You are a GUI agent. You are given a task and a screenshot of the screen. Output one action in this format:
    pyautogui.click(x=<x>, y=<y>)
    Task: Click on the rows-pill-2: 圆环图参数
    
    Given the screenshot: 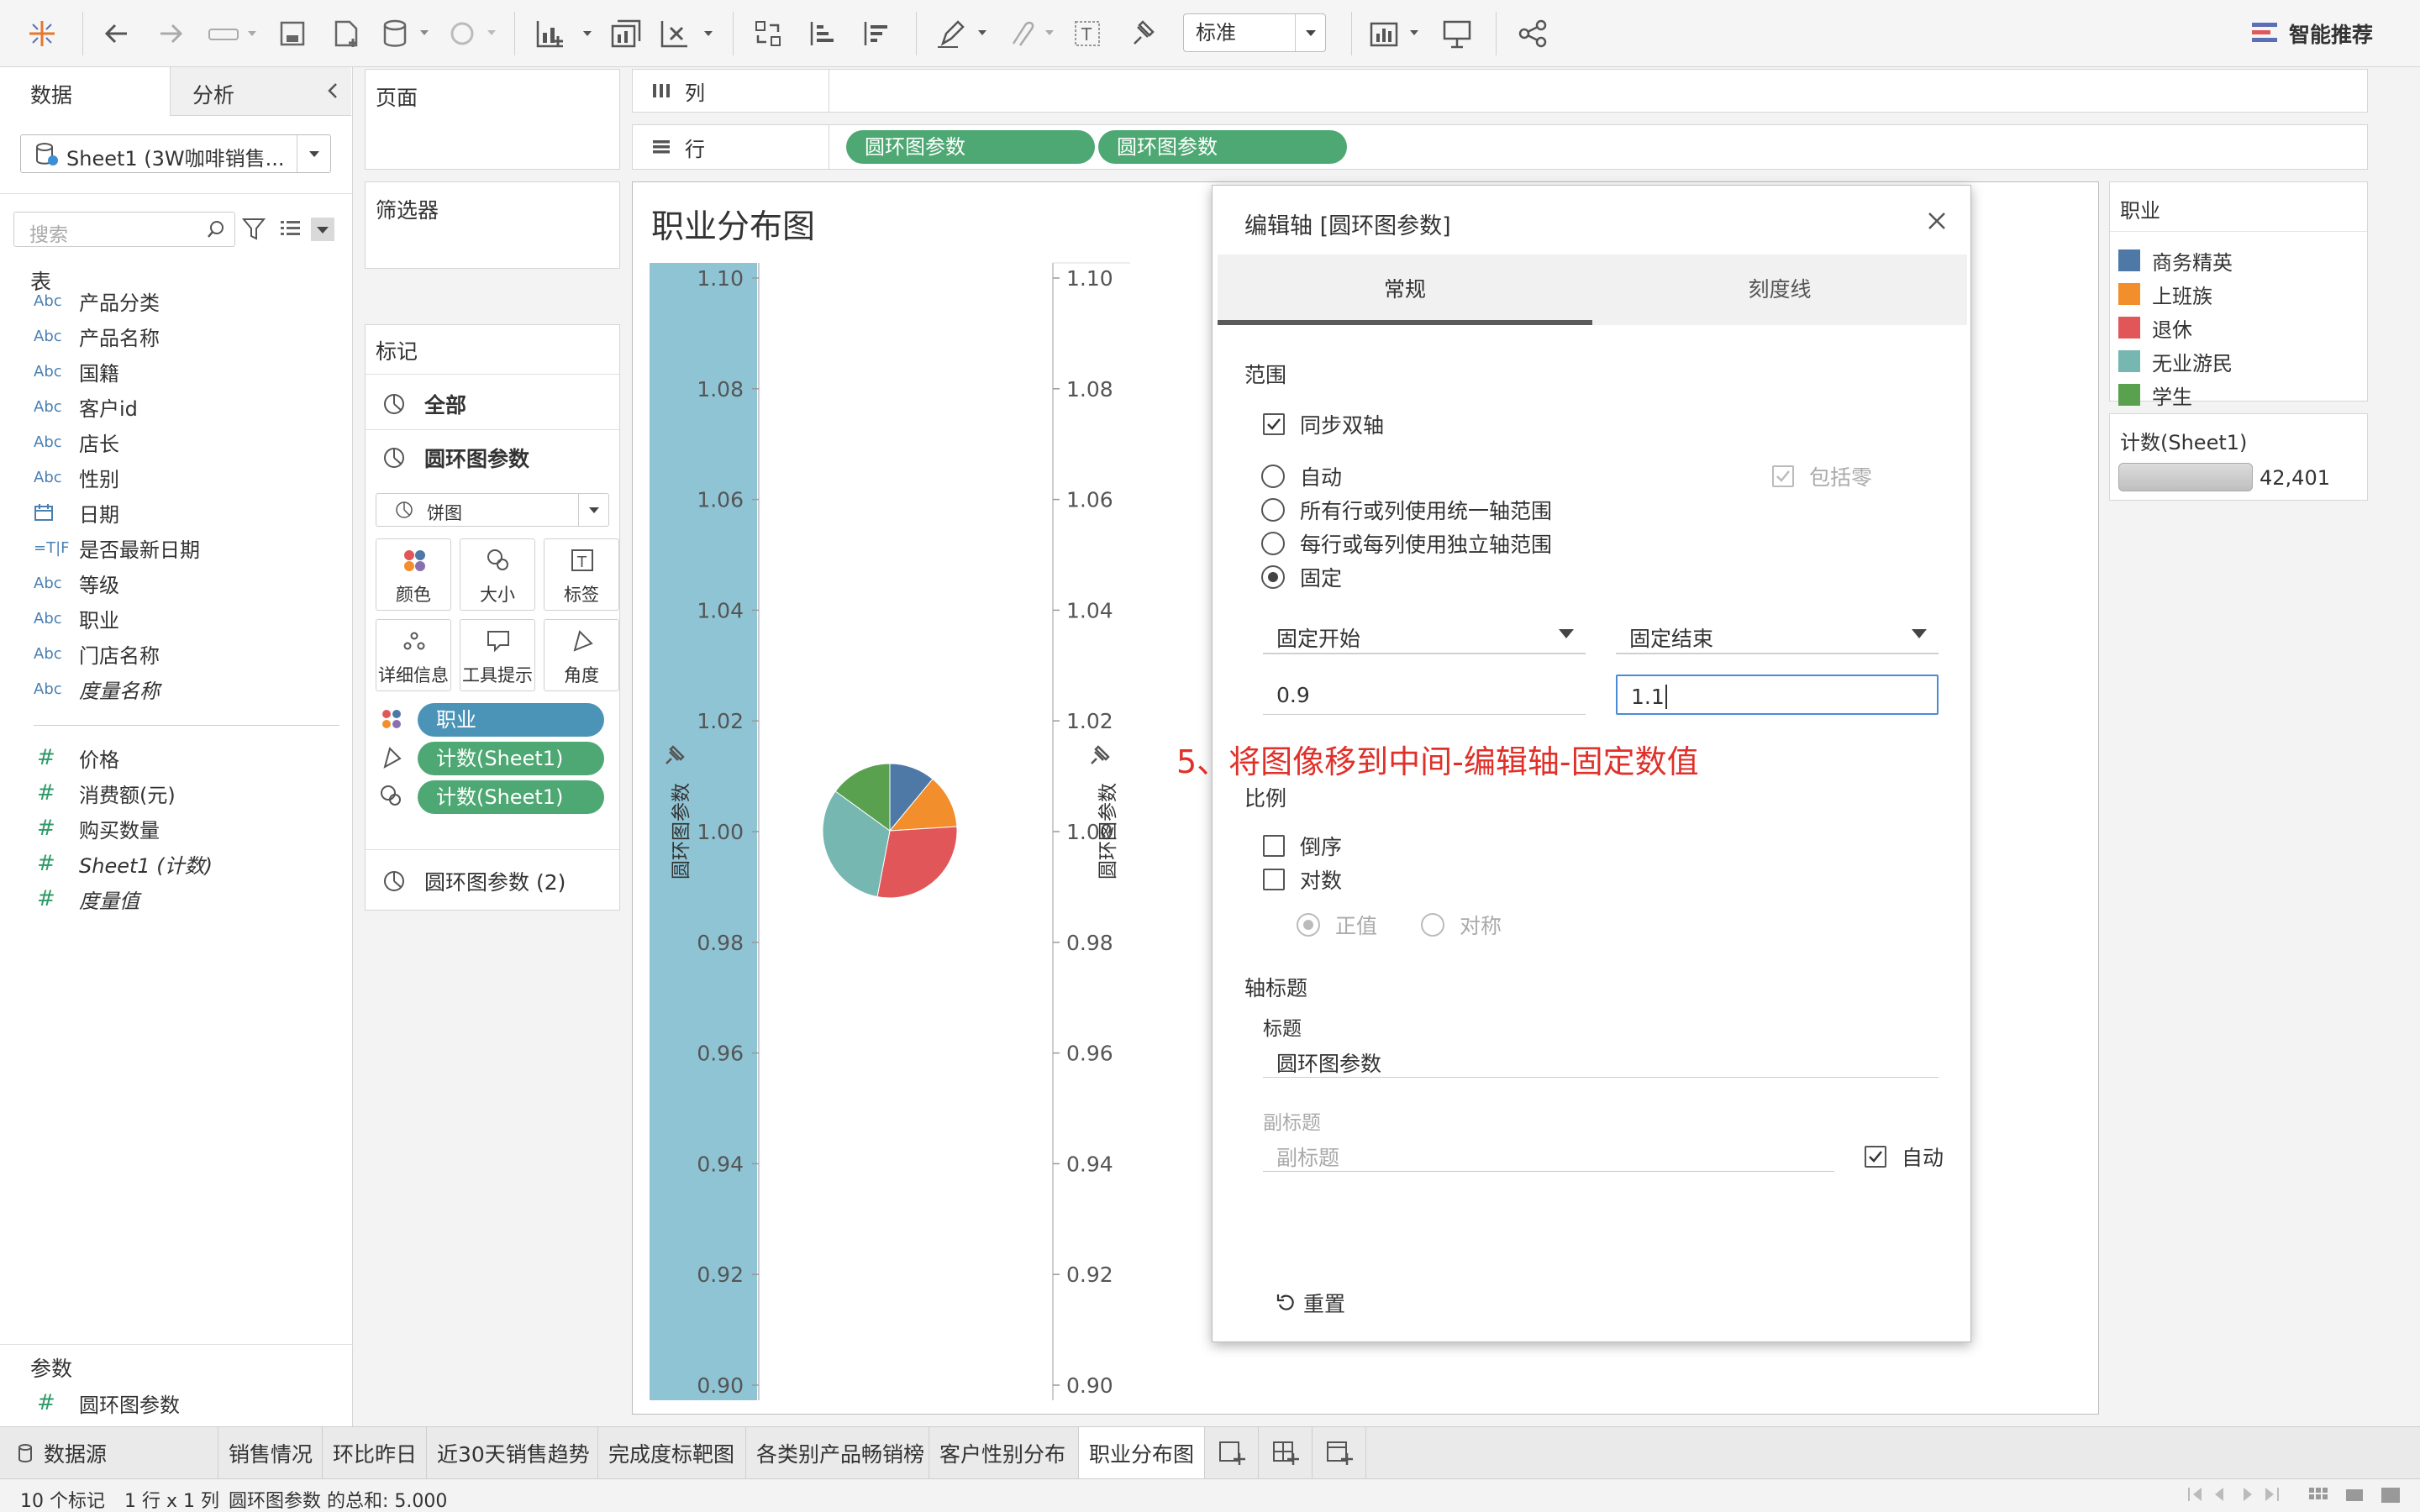 What is the action you would take?
    pyautogui.click(x=1223, y=147)
    